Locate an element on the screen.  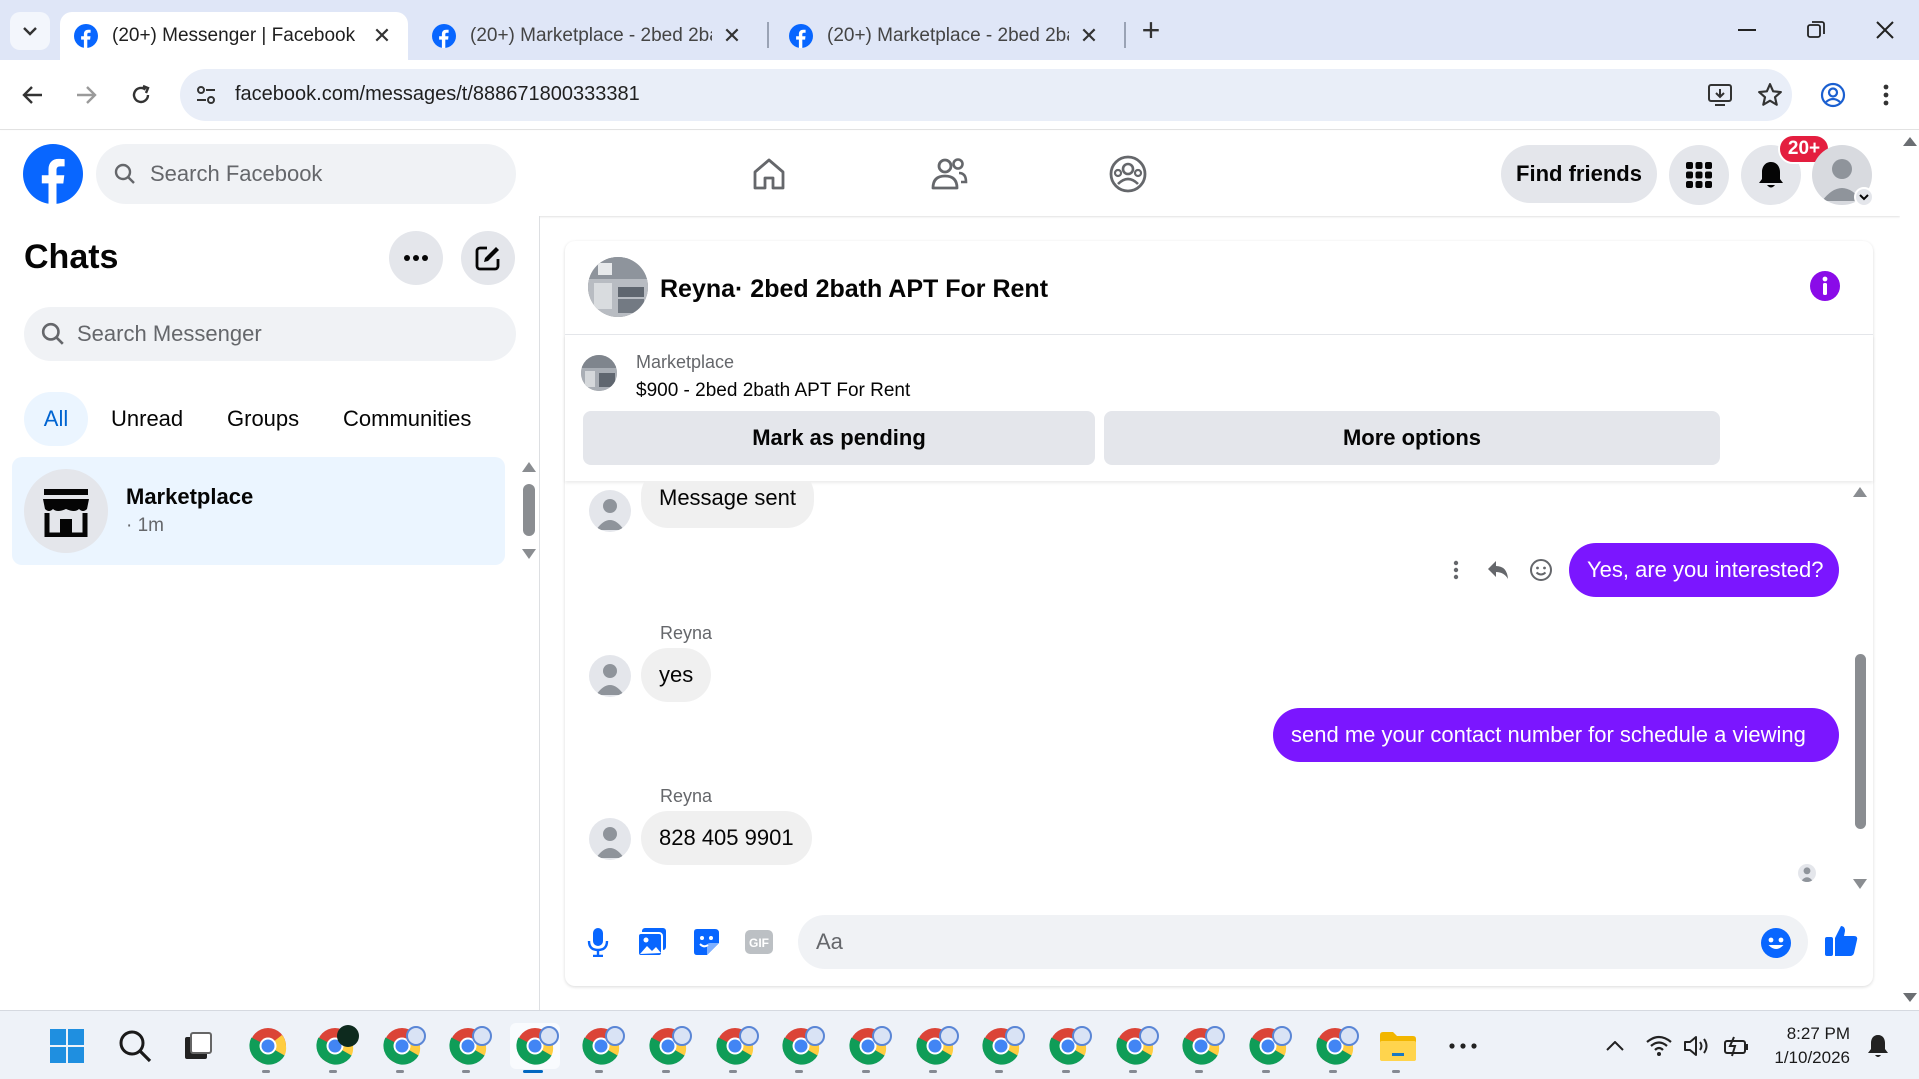
show-hidden-icons-button is located at coordinates (1615, 1046).